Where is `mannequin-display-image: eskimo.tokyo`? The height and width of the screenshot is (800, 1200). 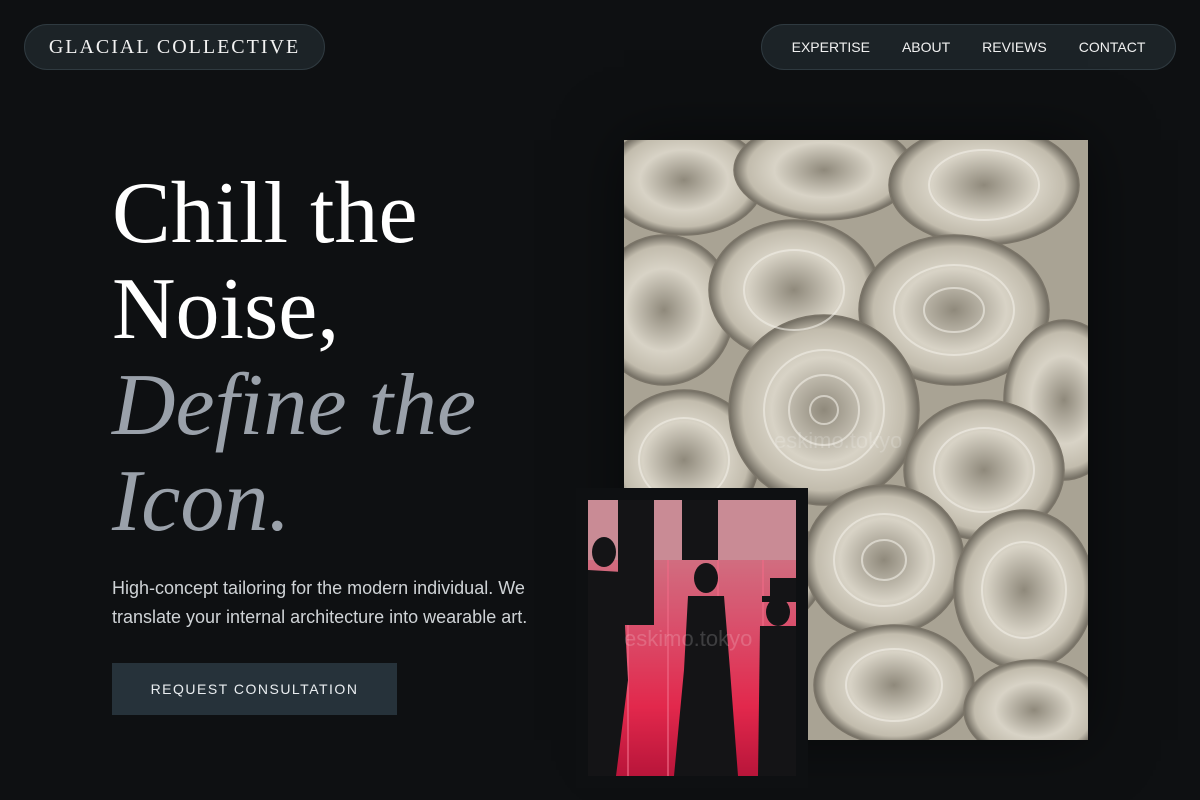 mannequin-display-image: eskimo.tokyo is located at coordinates (692, 638).